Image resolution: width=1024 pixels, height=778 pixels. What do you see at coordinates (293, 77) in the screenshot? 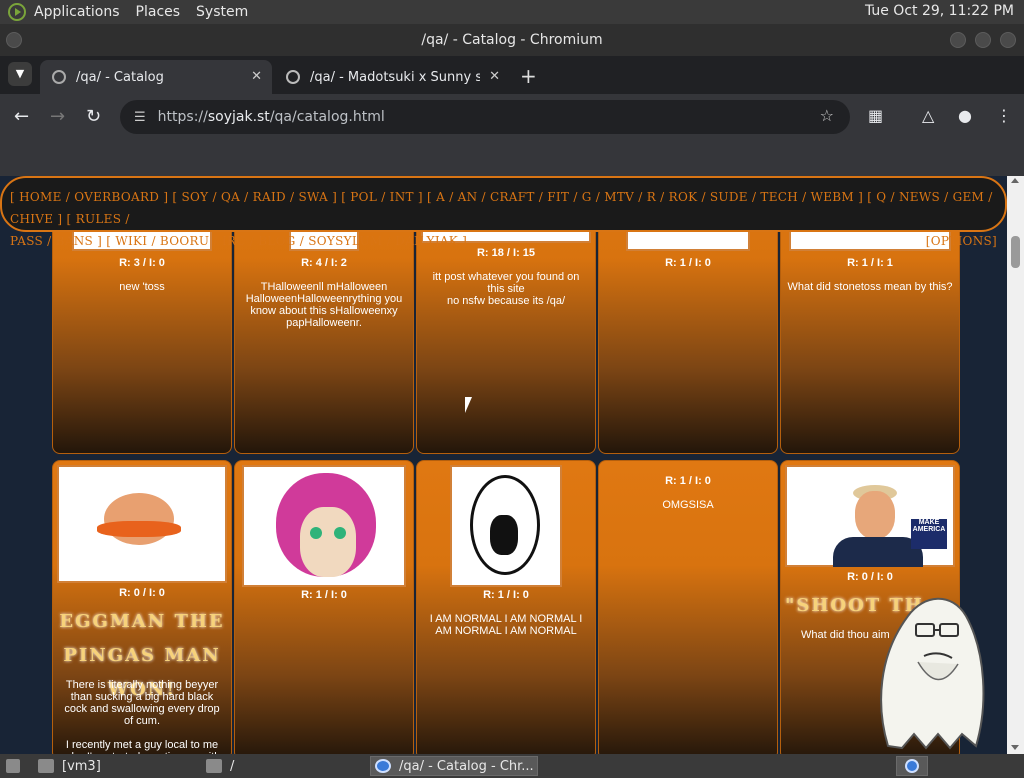
I see `site-favicon-icon` at bounding box center [293, 77].